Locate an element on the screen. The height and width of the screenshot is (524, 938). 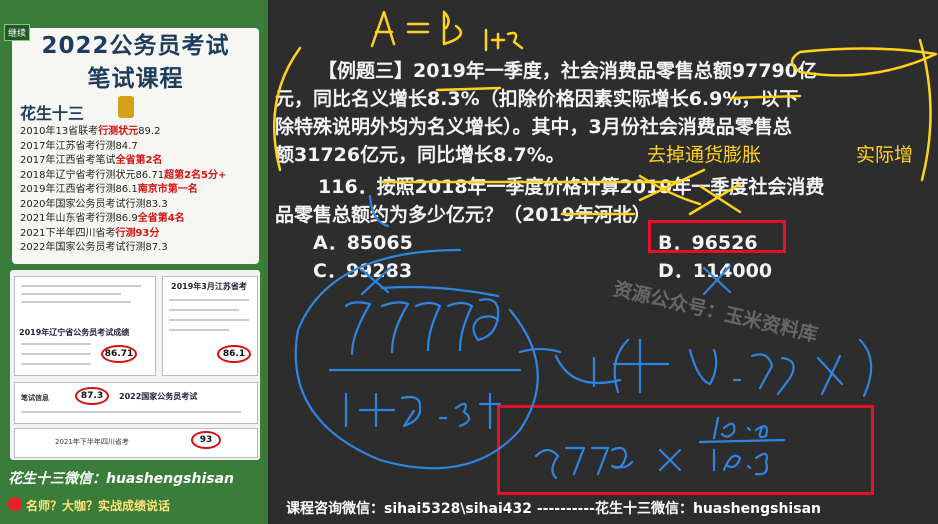
calculation-highlight-box is located at coordinates (685, 450).